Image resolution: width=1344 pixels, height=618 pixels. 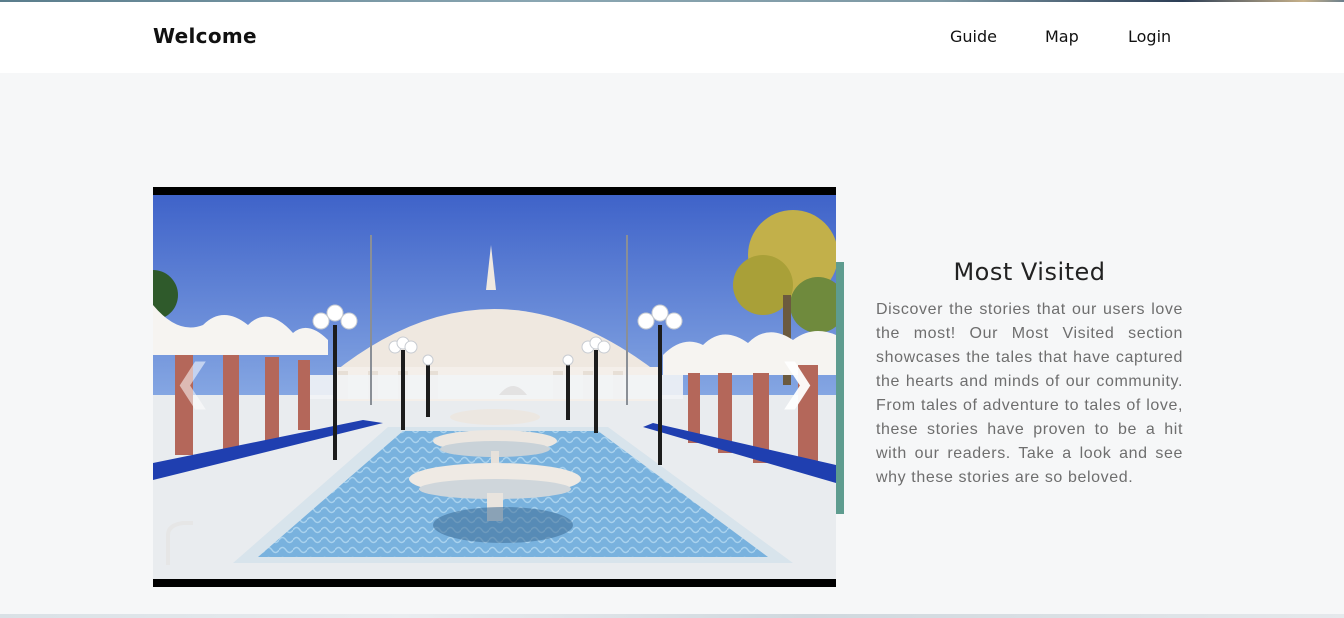 What do you see at coordinates (1149, 36) in the screenshot?
I see `nav-link-login: Login` at bounding box center [1149, 36].